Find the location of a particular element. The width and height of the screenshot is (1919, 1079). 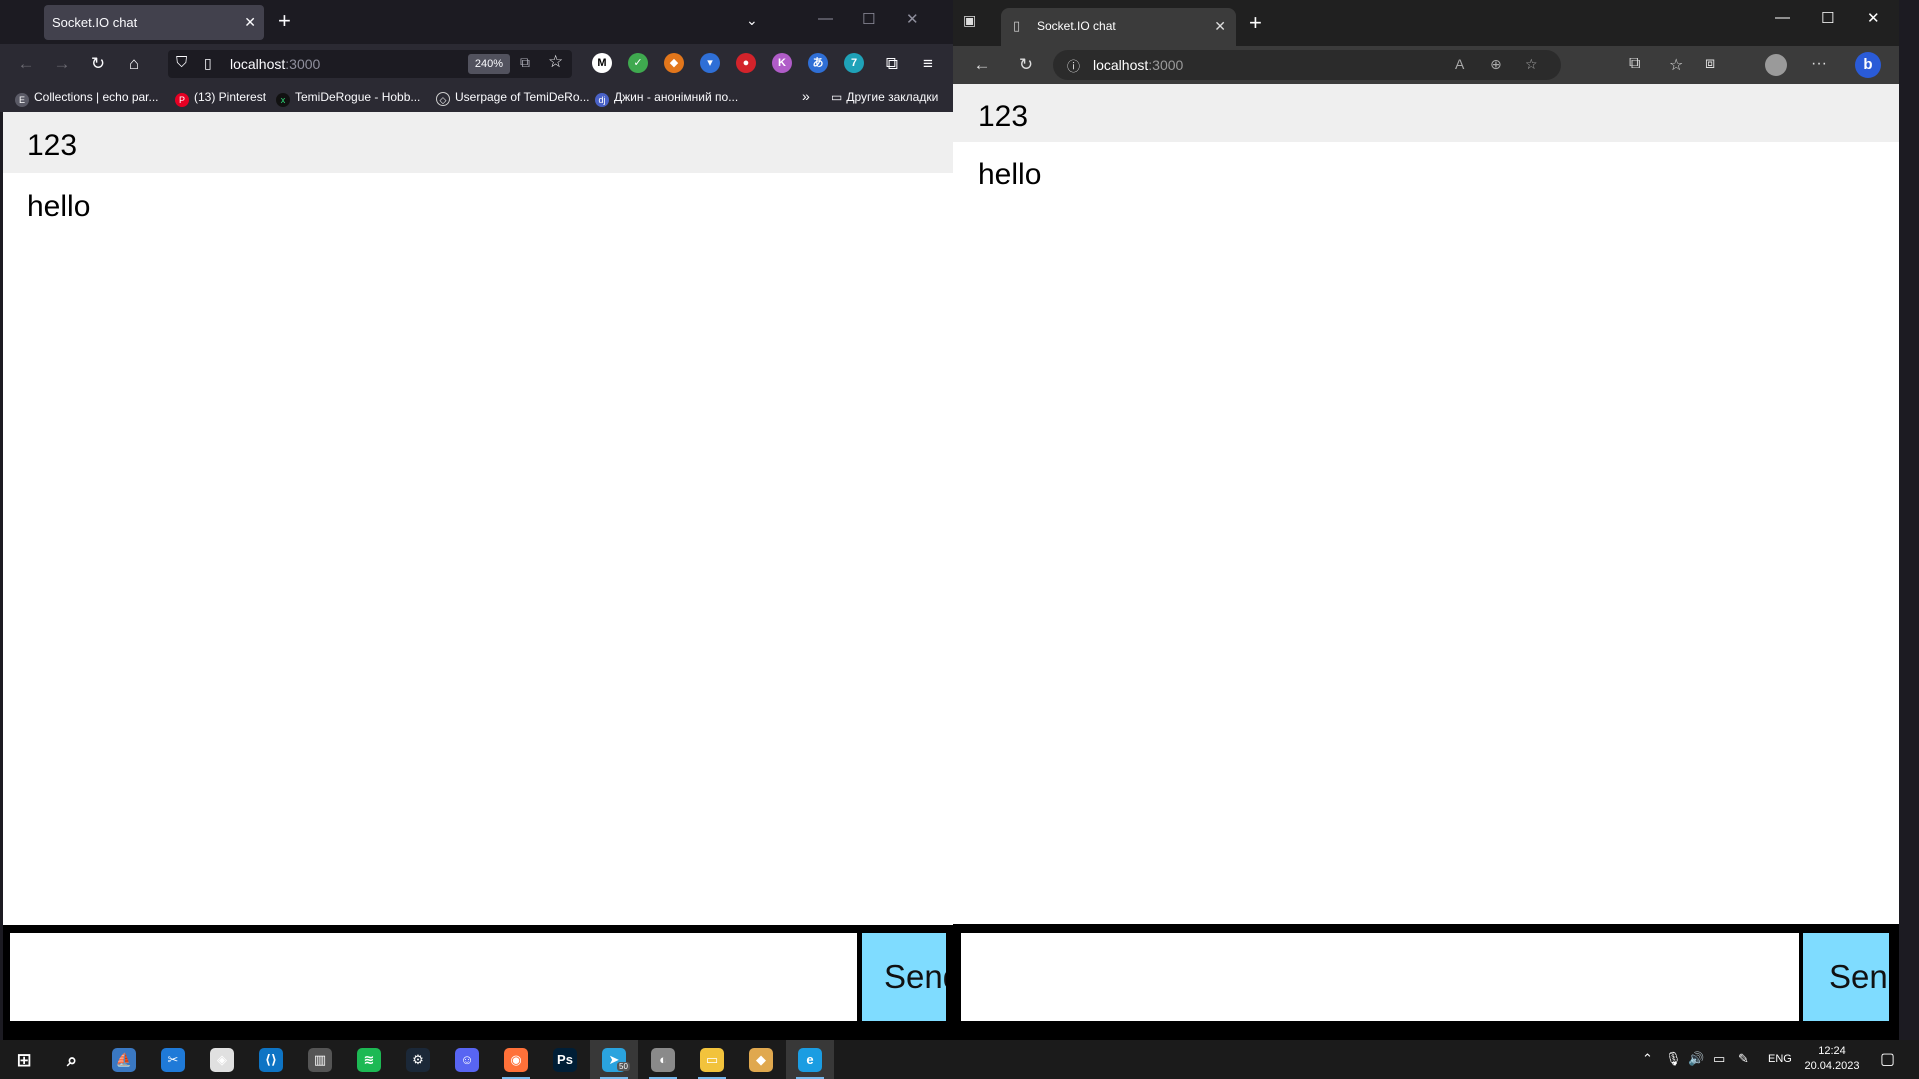

extension-k-icon: K is located at coordinates (782, 63).